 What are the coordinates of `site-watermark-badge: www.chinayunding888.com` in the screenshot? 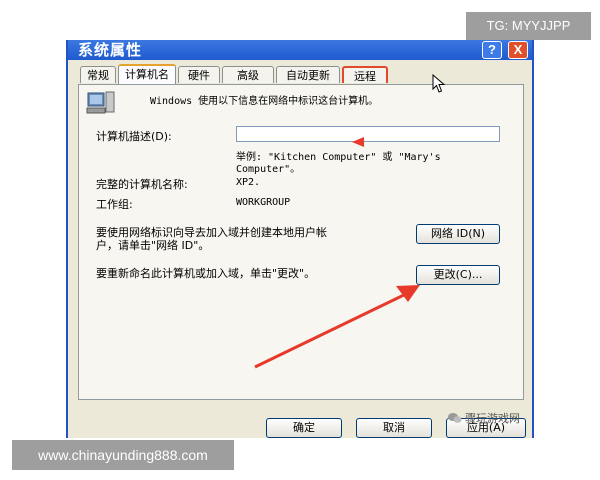 It's located at (123, 455).